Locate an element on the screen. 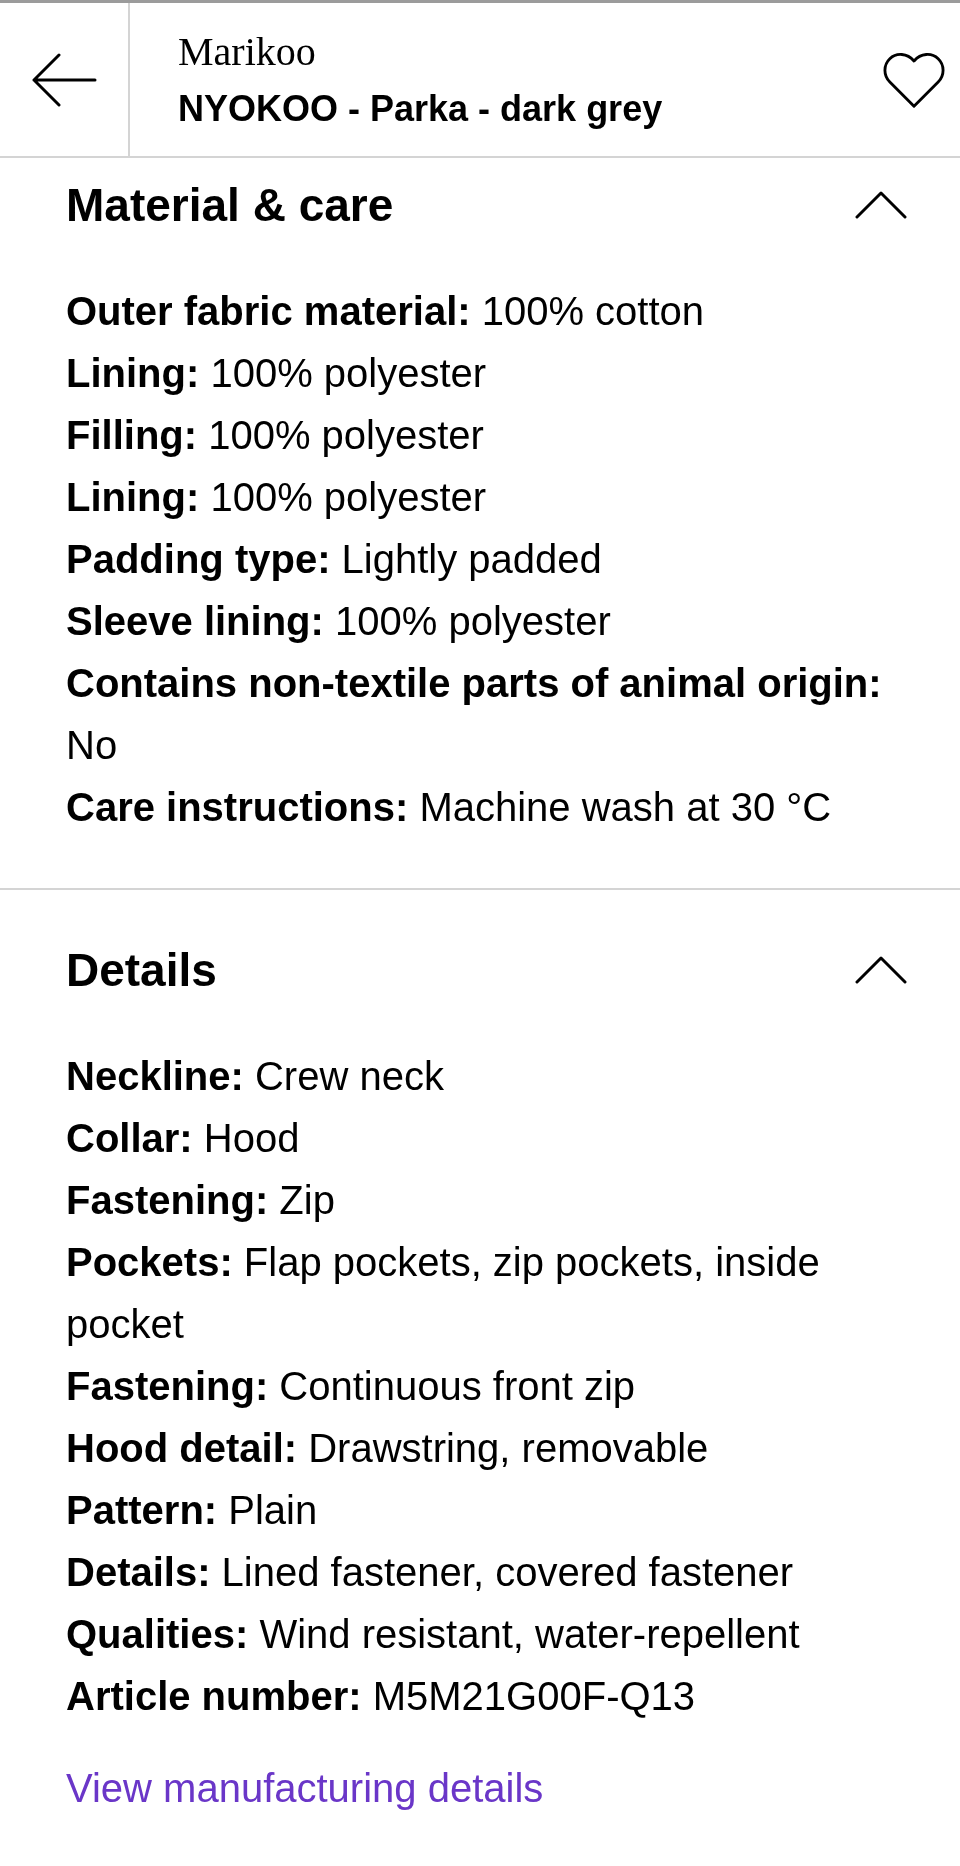 Image resolution: width=960 pixels, height=1866 pixels. section-title: Details is located at coordinates (141, 970).